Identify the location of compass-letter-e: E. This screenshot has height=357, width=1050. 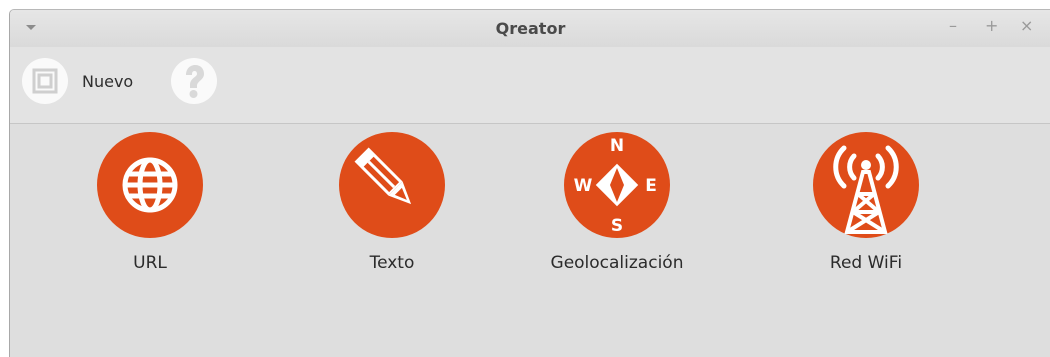
(651, 186).